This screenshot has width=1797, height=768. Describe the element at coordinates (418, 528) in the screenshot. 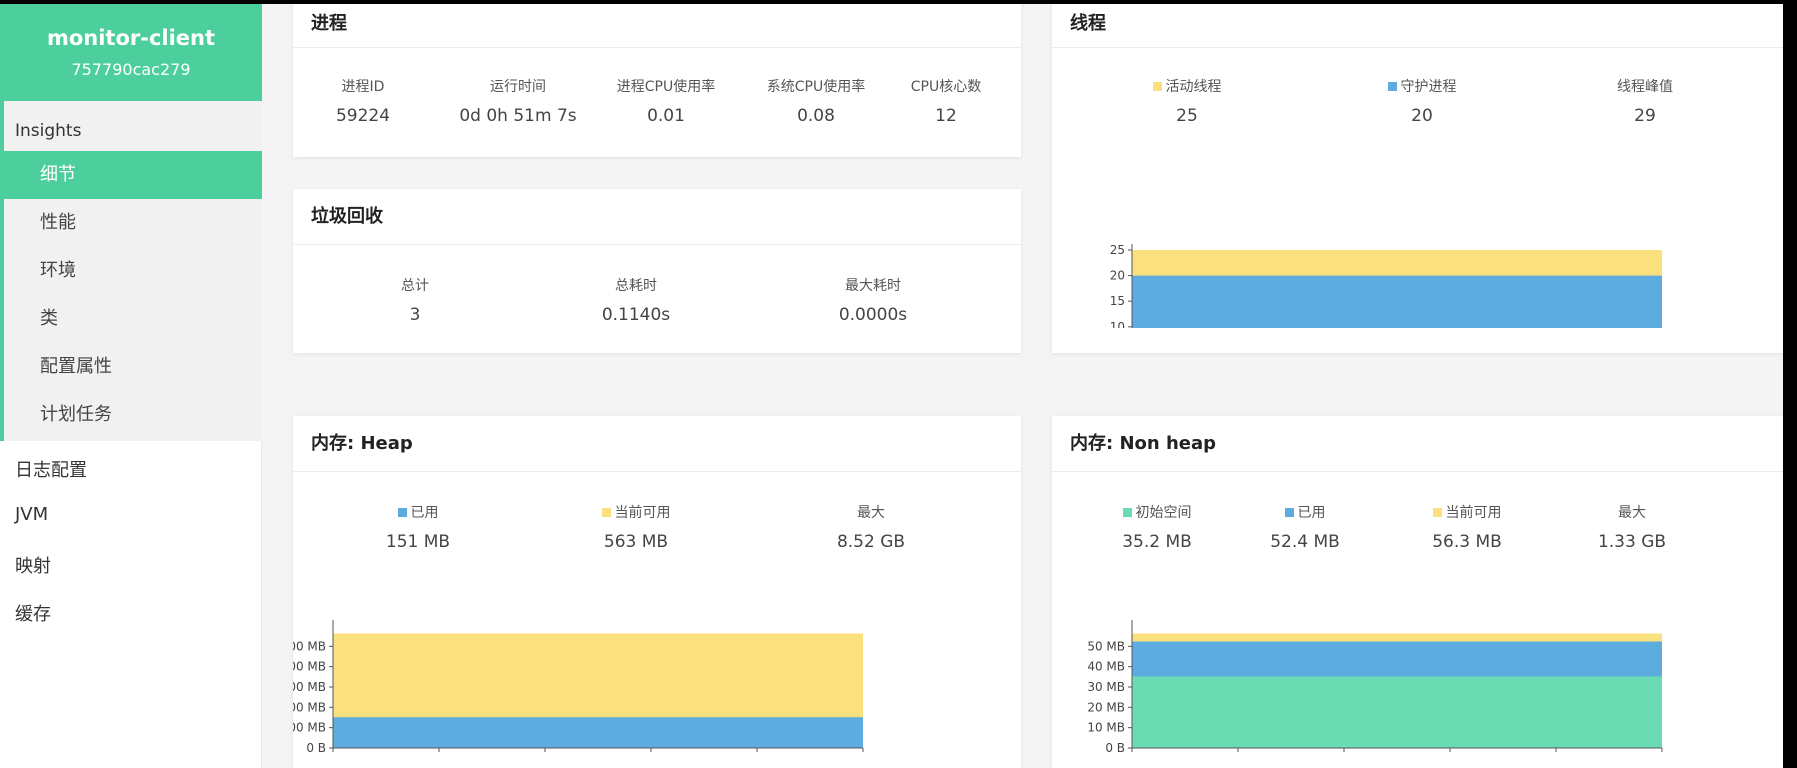

I see `stat-heap-used: 已用 151 MB` at that location.